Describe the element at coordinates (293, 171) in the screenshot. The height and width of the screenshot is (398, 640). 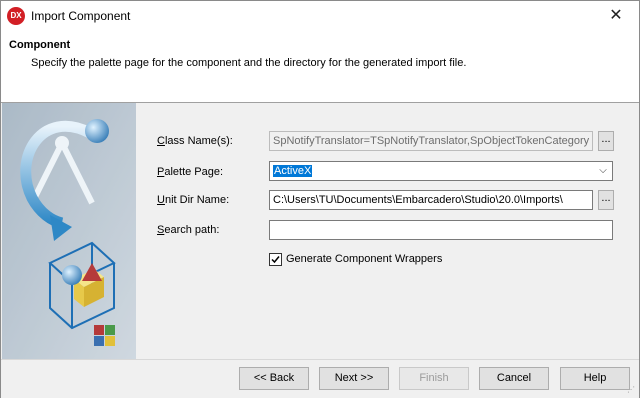
I see `palette-page-value: ActiveX` at that location.